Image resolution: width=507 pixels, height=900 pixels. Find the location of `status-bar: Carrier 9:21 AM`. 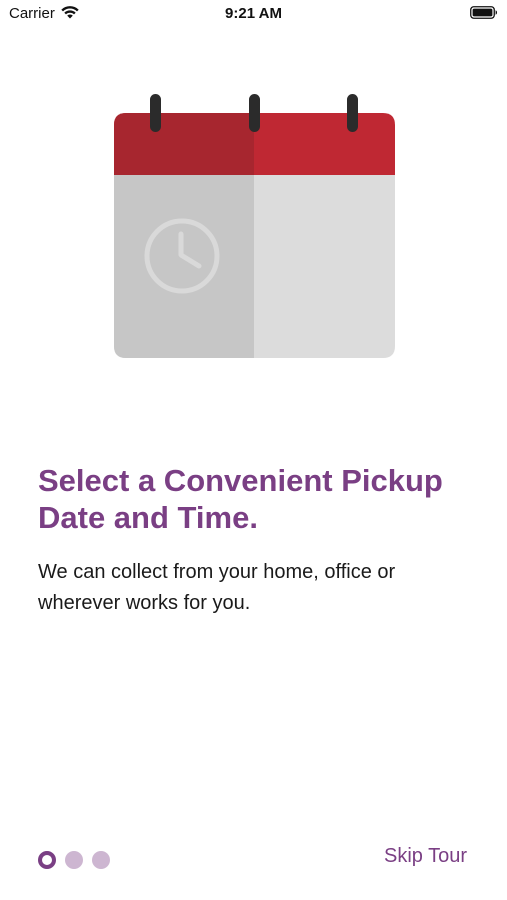

status-bar: Carrier 9:21 AM is located at coordinates (253, 14).